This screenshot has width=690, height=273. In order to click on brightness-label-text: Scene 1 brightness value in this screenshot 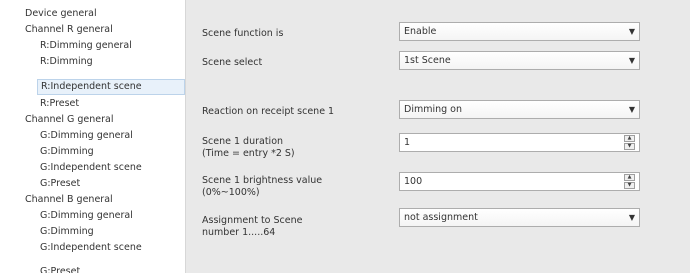, I will do `click(262, 180)`.